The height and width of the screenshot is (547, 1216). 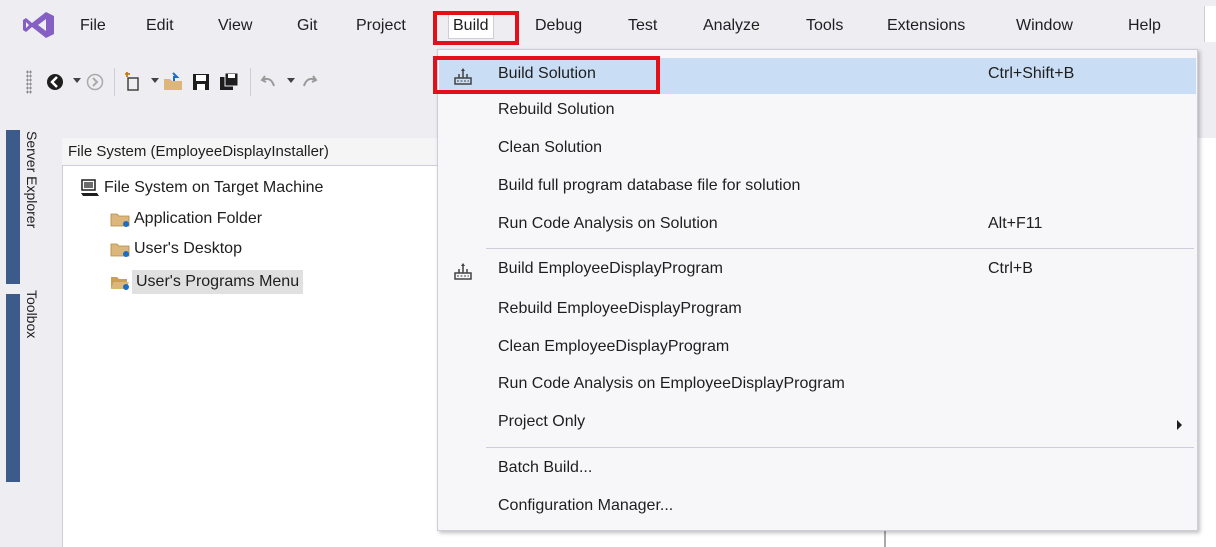 What do you see at coordinates (817, 271) in the screenshot?
I see `menu-item-build-project: Build EmployeeDisplayProgram Ctrl+B` at bounding box center [817, 271].